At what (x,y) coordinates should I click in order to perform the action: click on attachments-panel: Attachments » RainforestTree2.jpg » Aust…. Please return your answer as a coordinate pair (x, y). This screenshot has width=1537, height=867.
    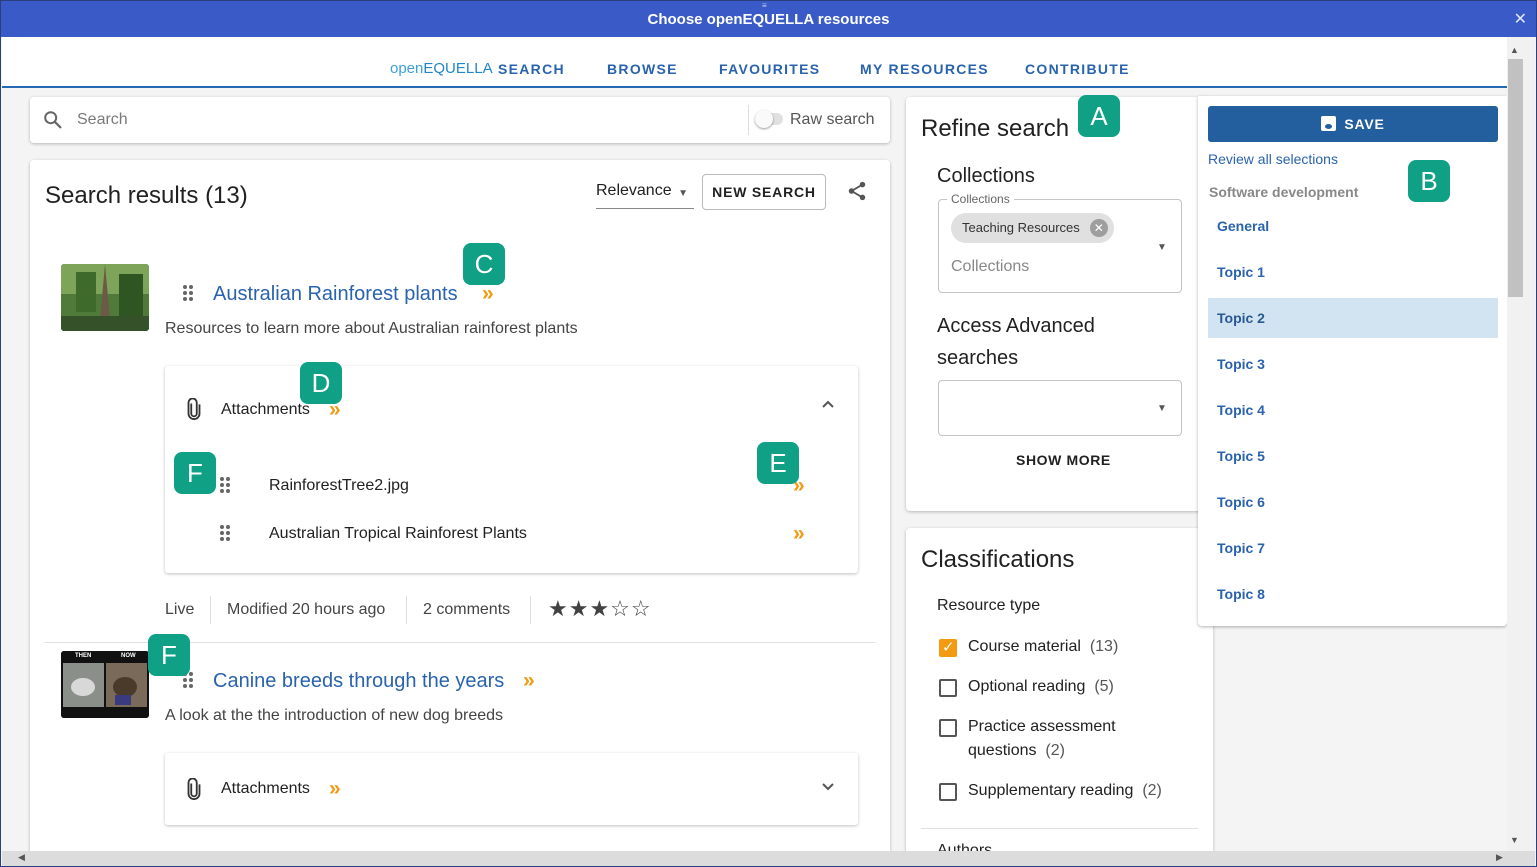
    Looking at the image, I should click on (511, 469).